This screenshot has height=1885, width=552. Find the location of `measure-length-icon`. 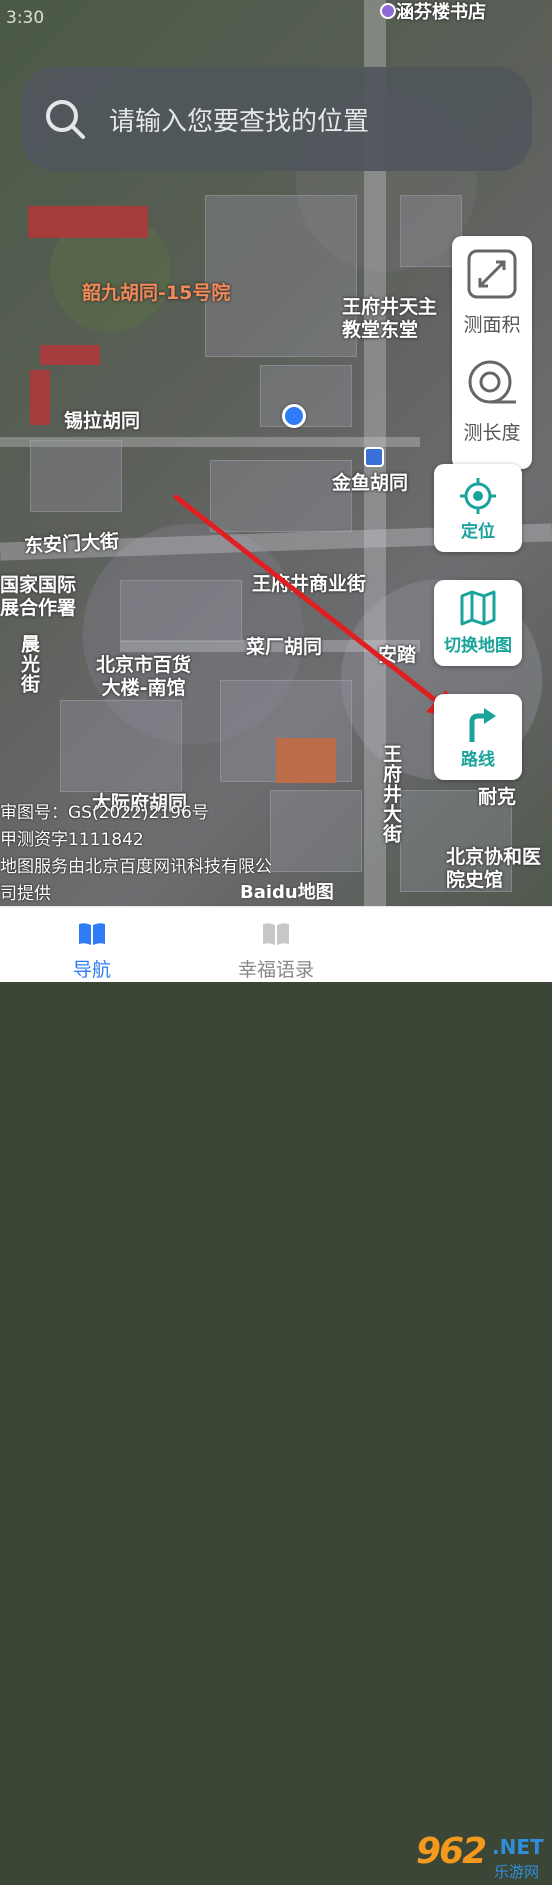

measure-length-icon is located at coordinates (492, 382).